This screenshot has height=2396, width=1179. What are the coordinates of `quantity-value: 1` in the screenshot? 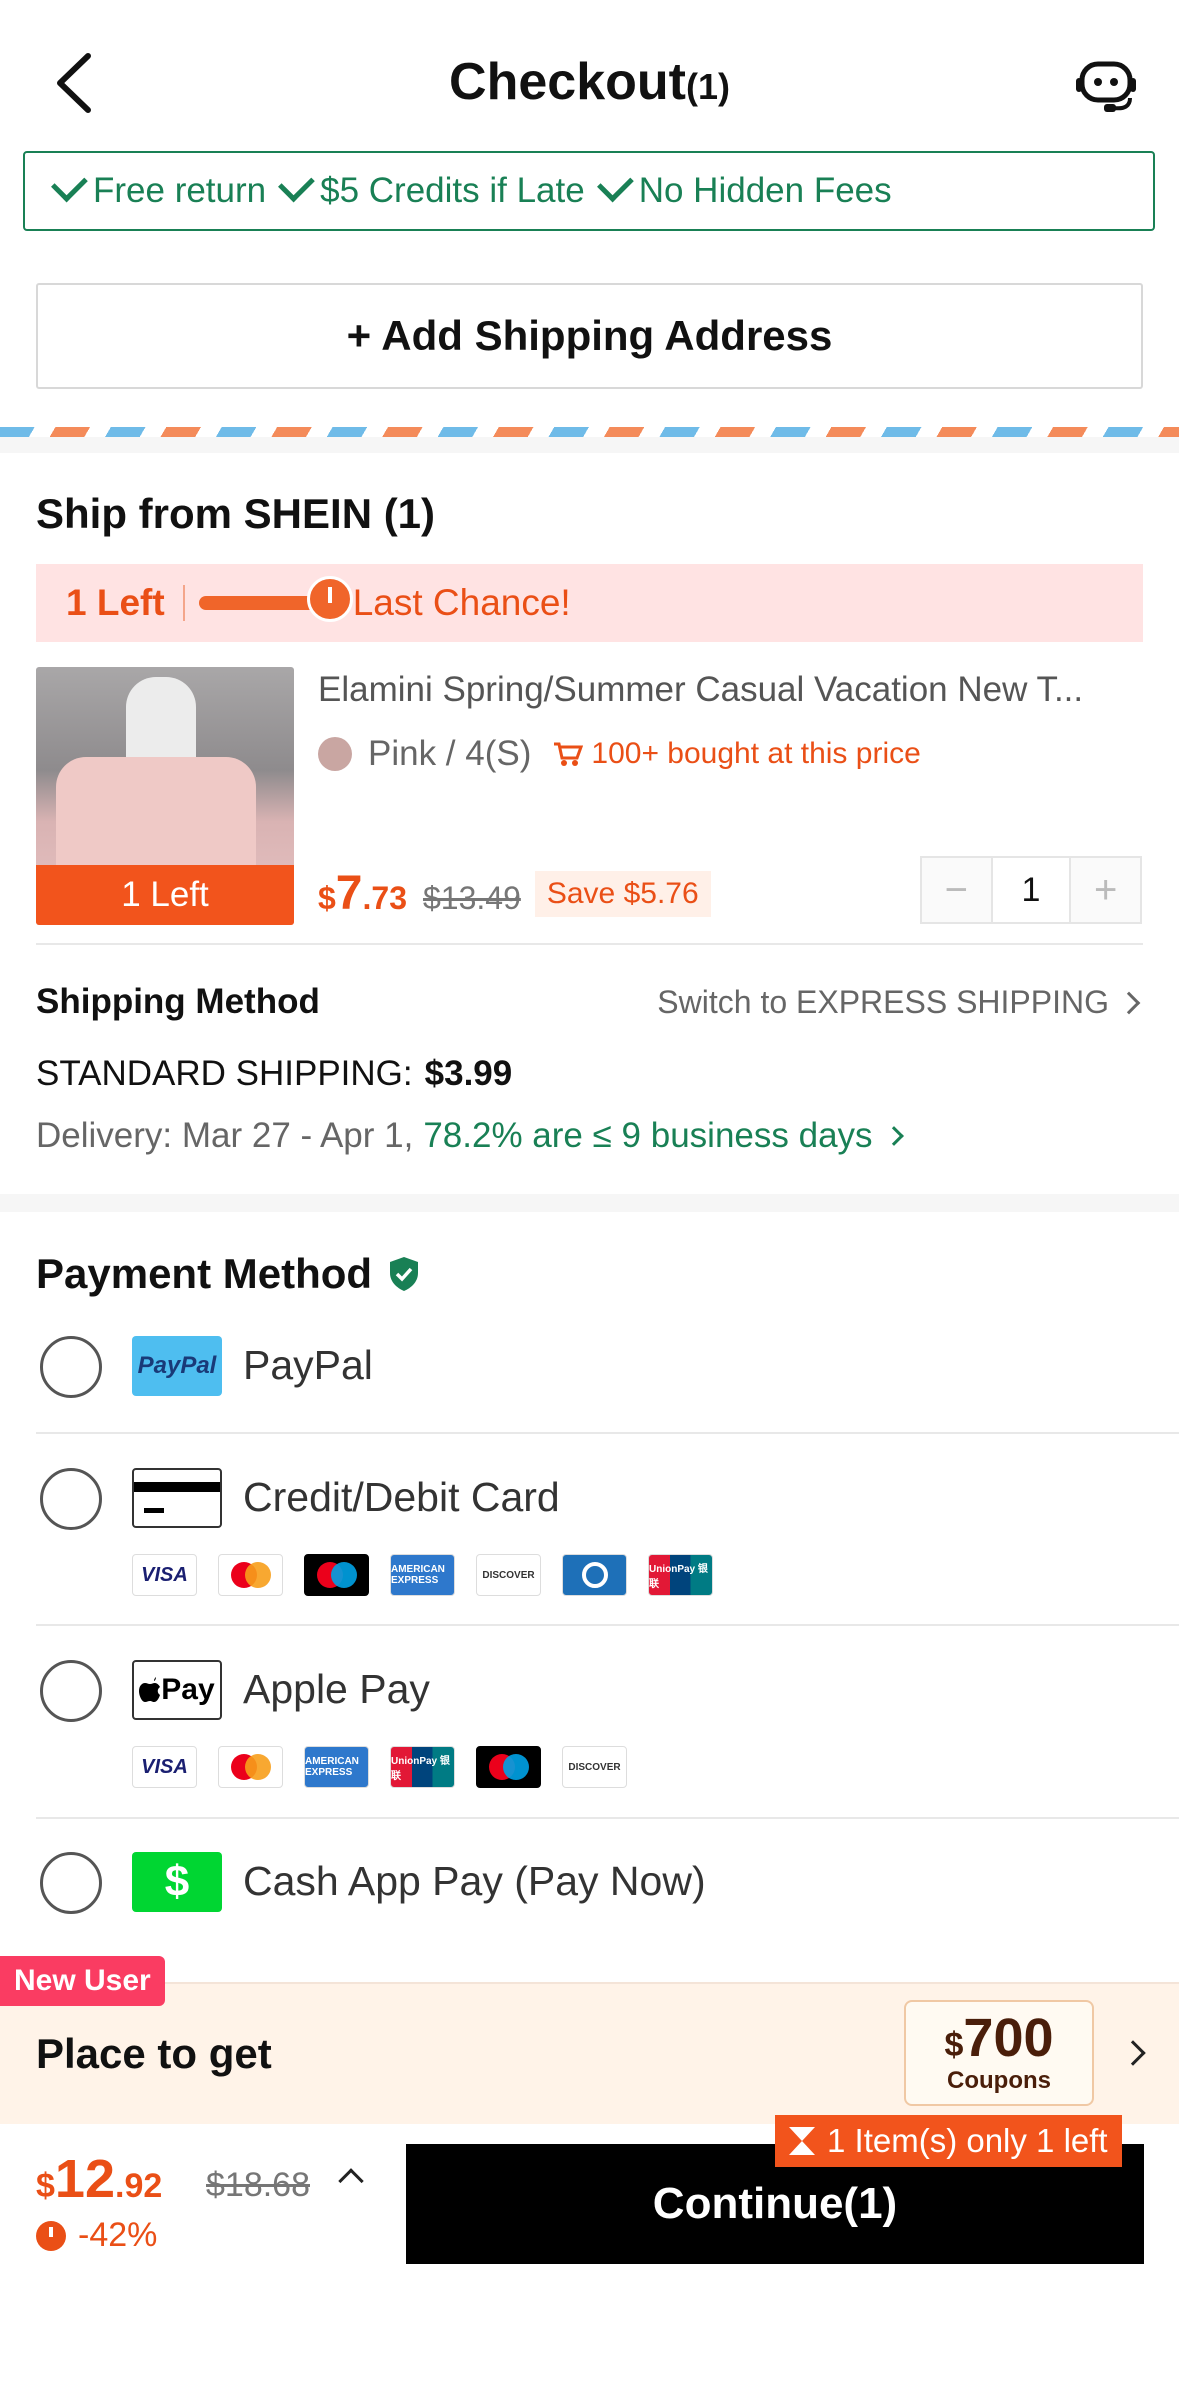 It's located at (1031, 890).